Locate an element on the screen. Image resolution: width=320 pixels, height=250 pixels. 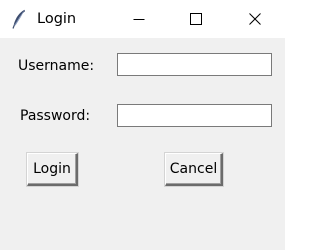
feather-icon is located at coordinates (19, 19).